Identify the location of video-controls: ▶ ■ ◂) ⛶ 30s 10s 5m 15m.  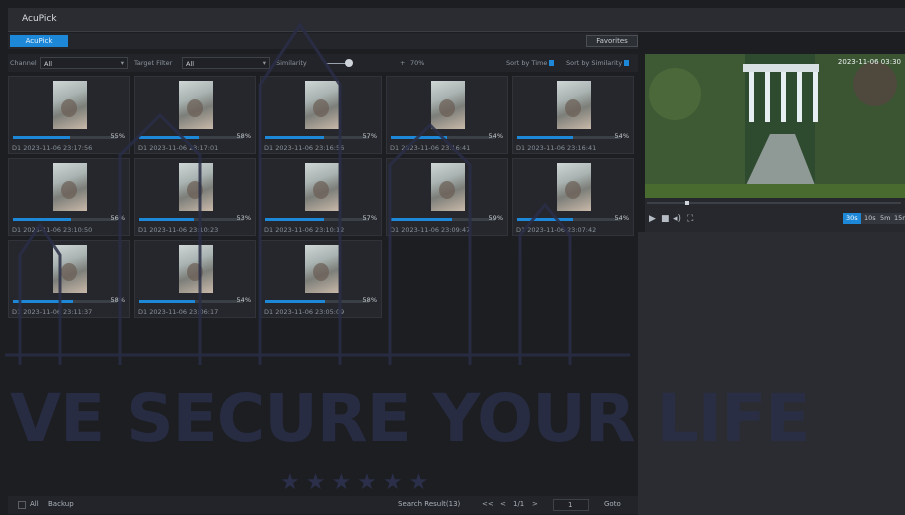
(775, 215).